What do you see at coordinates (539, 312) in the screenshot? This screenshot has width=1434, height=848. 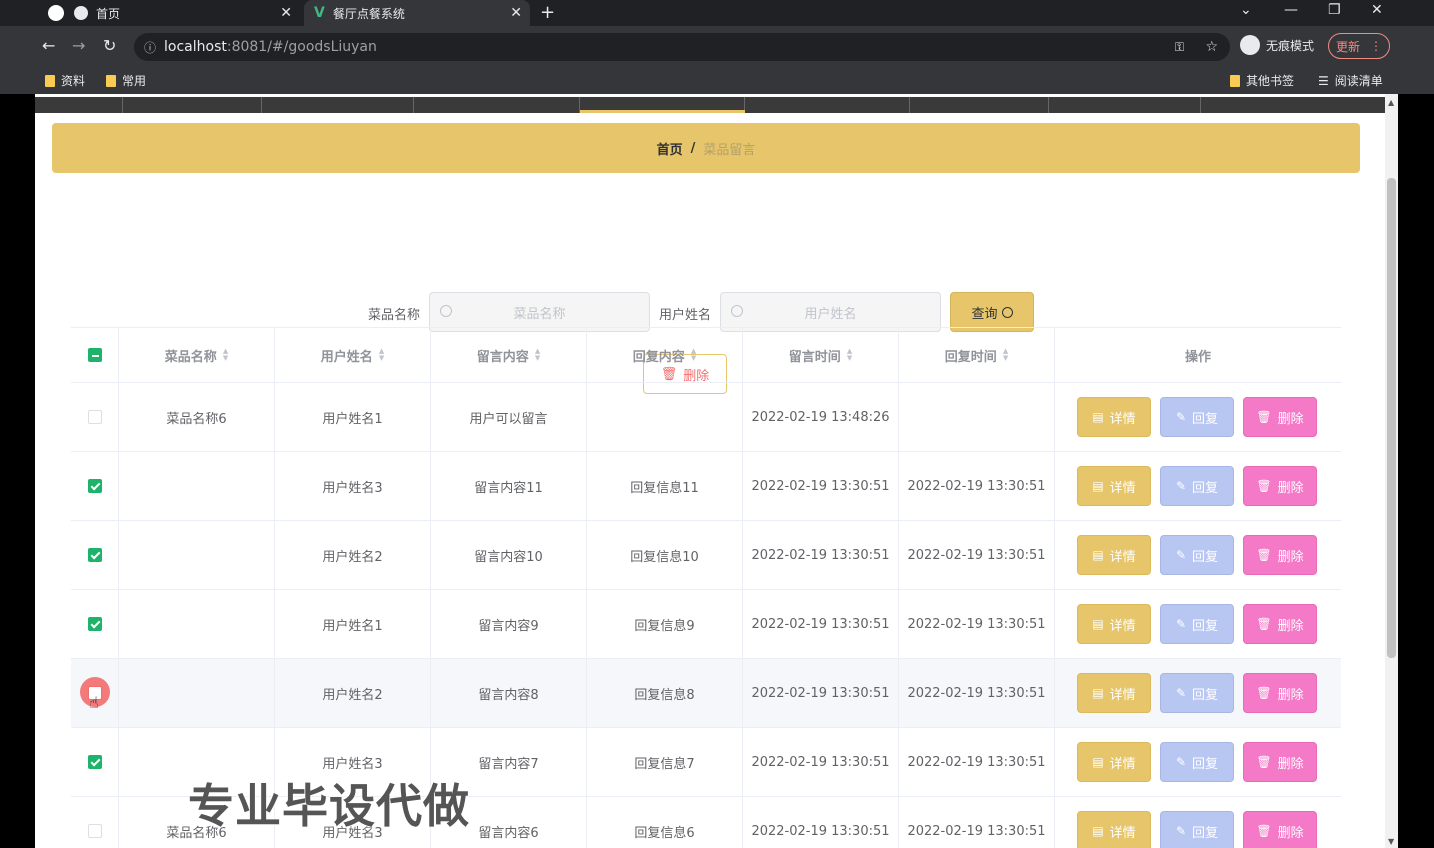 I see `dish-name-input: 菜品名称` at bounding box center [539, 312].